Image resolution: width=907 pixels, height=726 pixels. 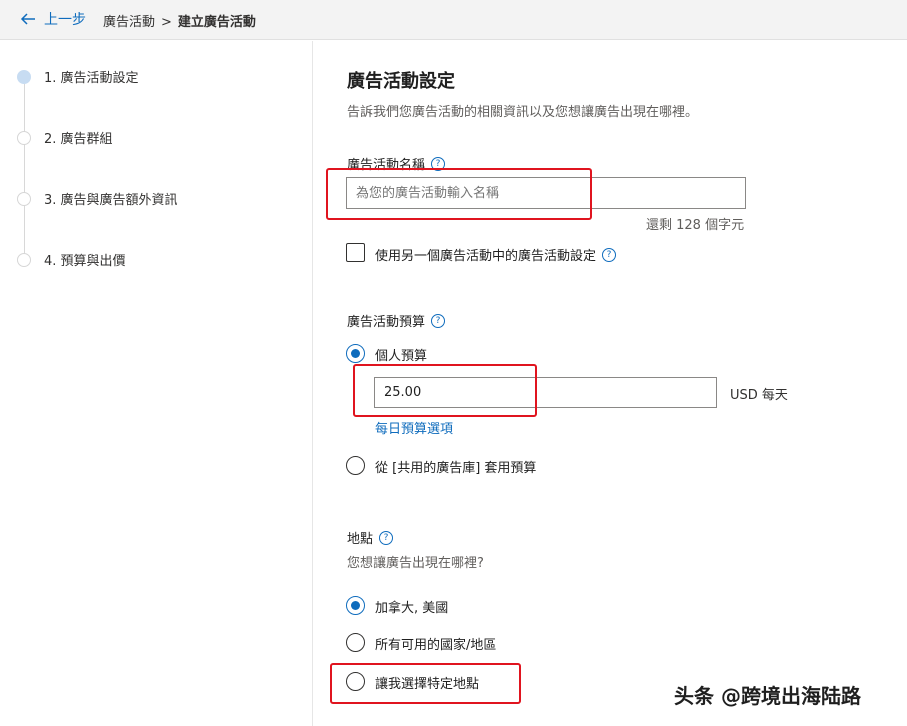 What do you see at coordinates (386, 322) in the screenshot?
I see `budget-label-text: 廣告活動預算` at bounding box center [386, 322].